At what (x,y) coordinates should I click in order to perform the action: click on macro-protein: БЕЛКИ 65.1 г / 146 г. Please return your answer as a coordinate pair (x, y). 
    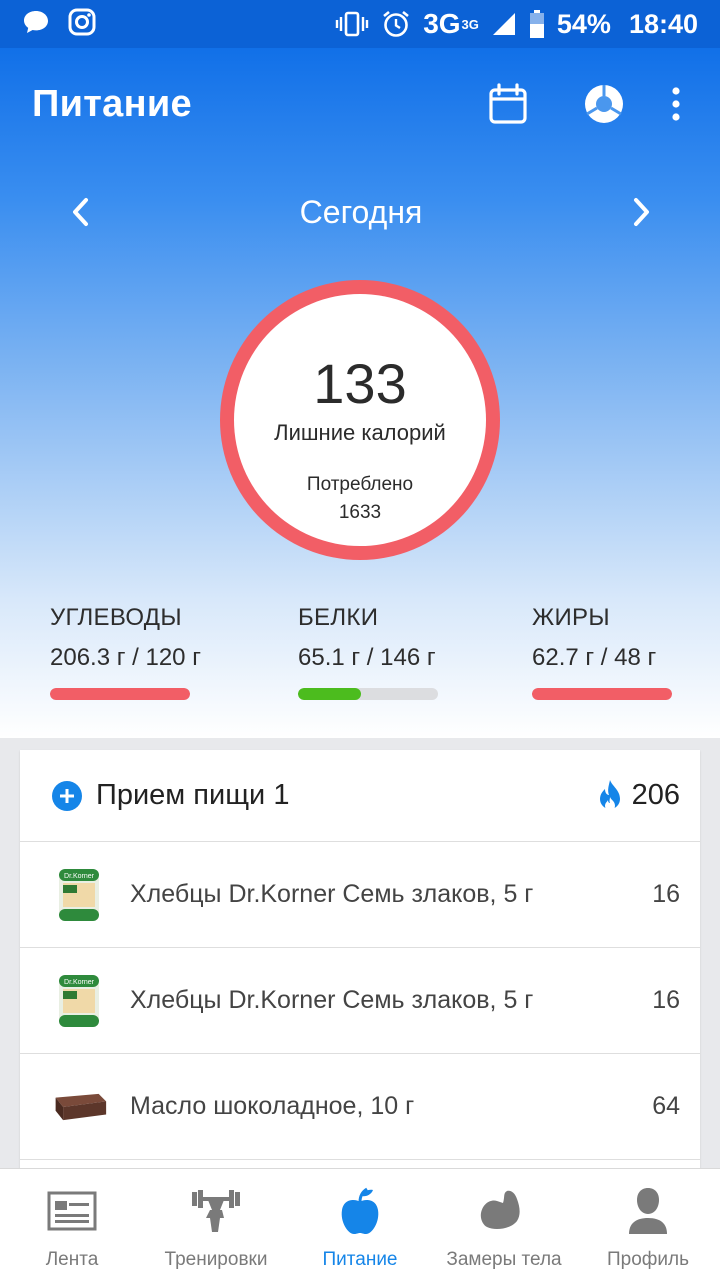
    Looking at the image, I should click on (368, 652).